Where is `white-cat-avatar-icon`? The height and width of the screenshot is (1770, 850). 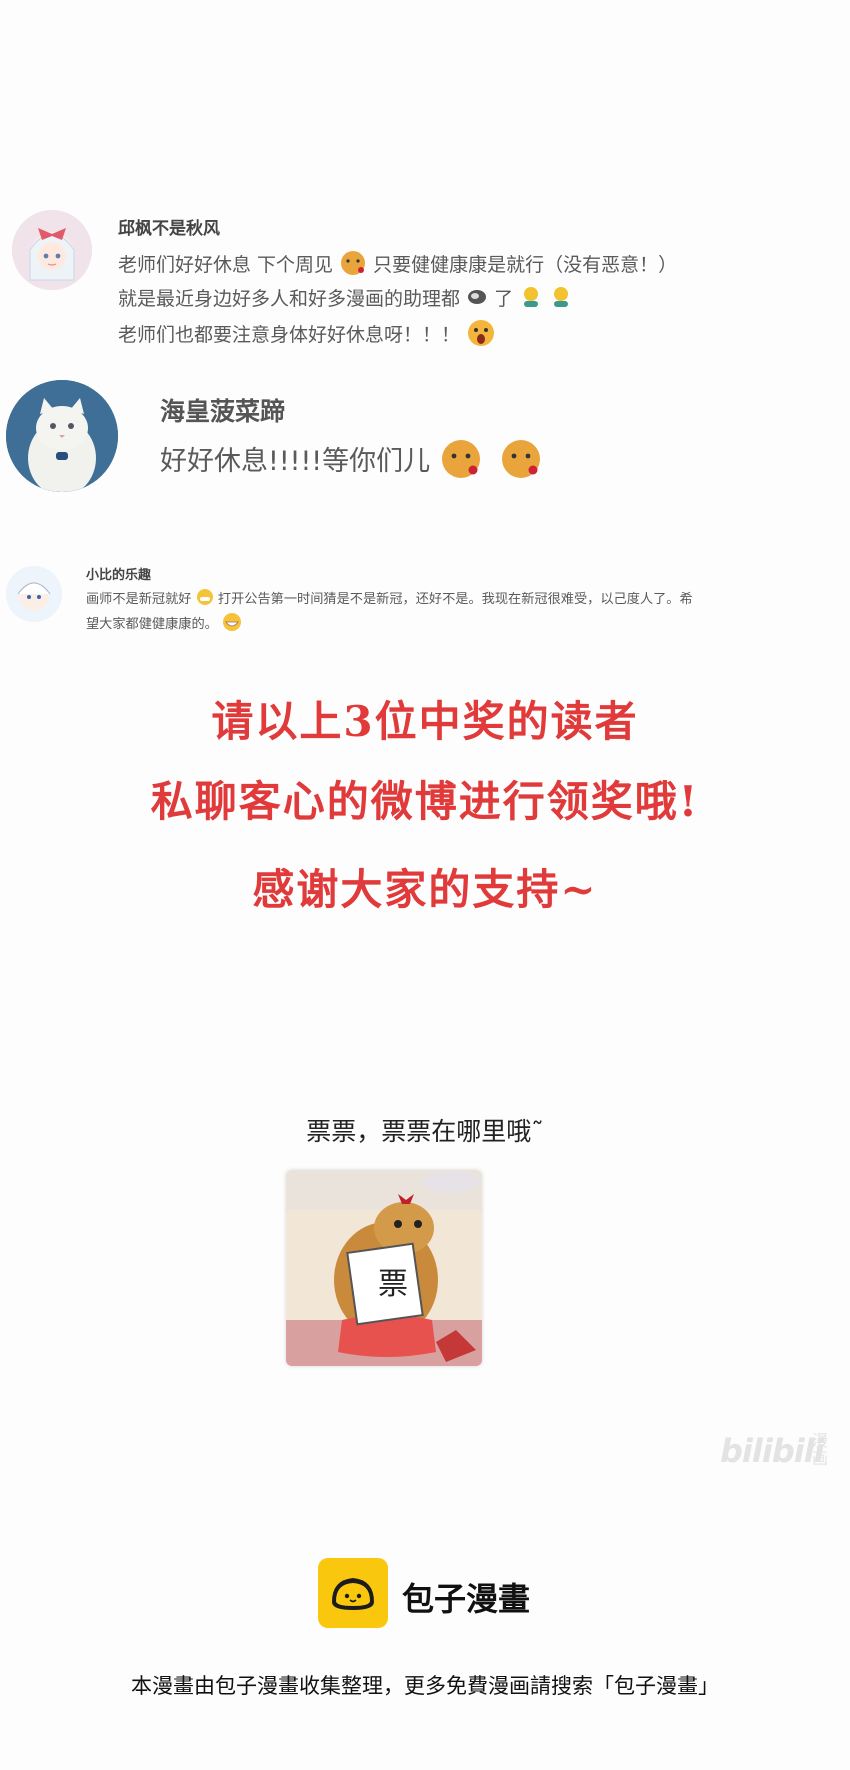 white-cat-avatar-icon is located at coordinates (62, 436).